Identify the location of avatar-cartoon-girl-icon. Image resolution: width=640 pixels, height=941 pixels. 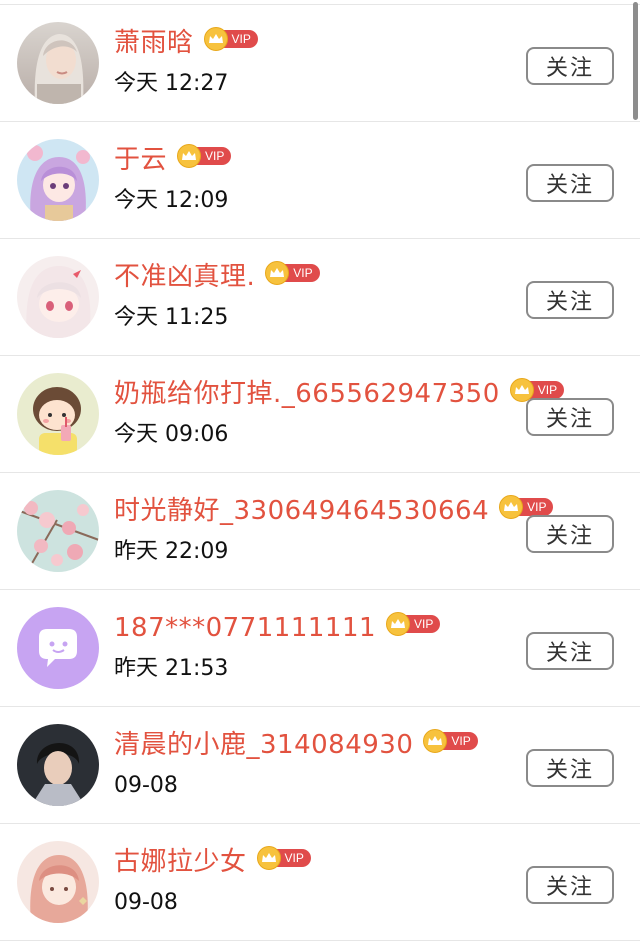
(58, 414).